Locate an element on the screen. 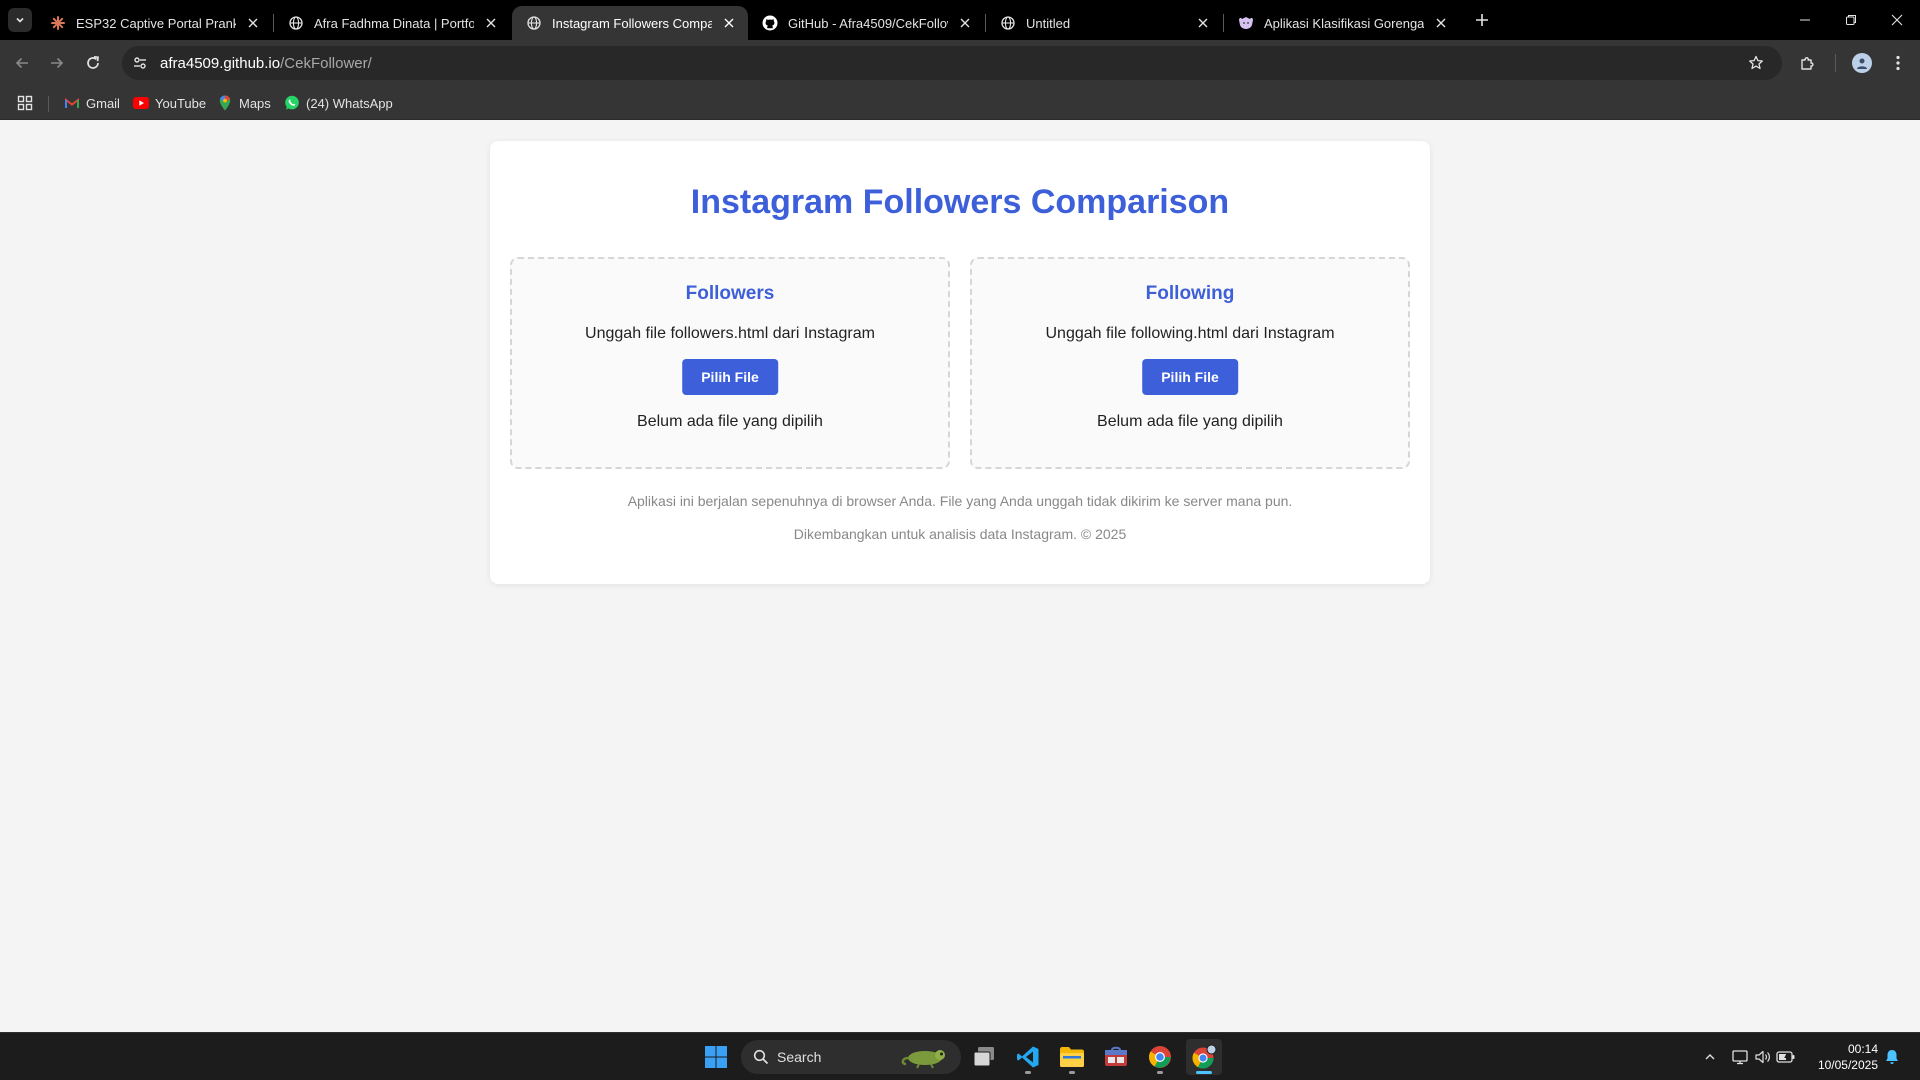 The image size is (1920, 1080). start-button is located at coordinates (716, 1057).